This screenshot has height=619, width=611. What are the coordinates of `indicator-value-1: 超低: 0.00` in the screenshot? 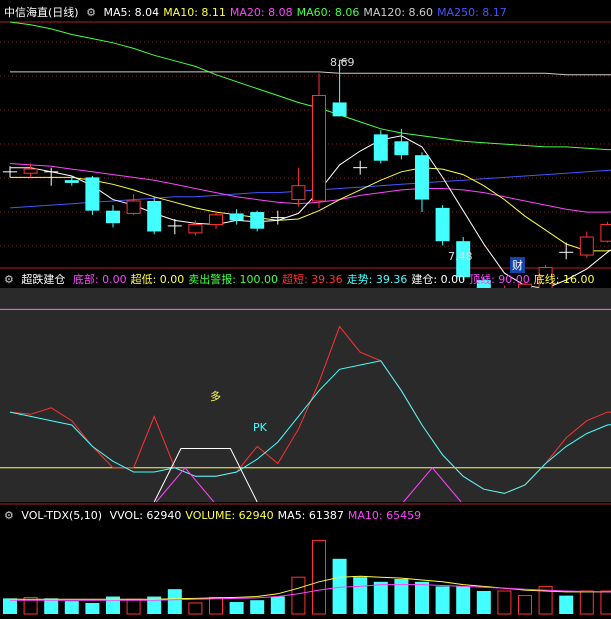 It's located at (157, 279).